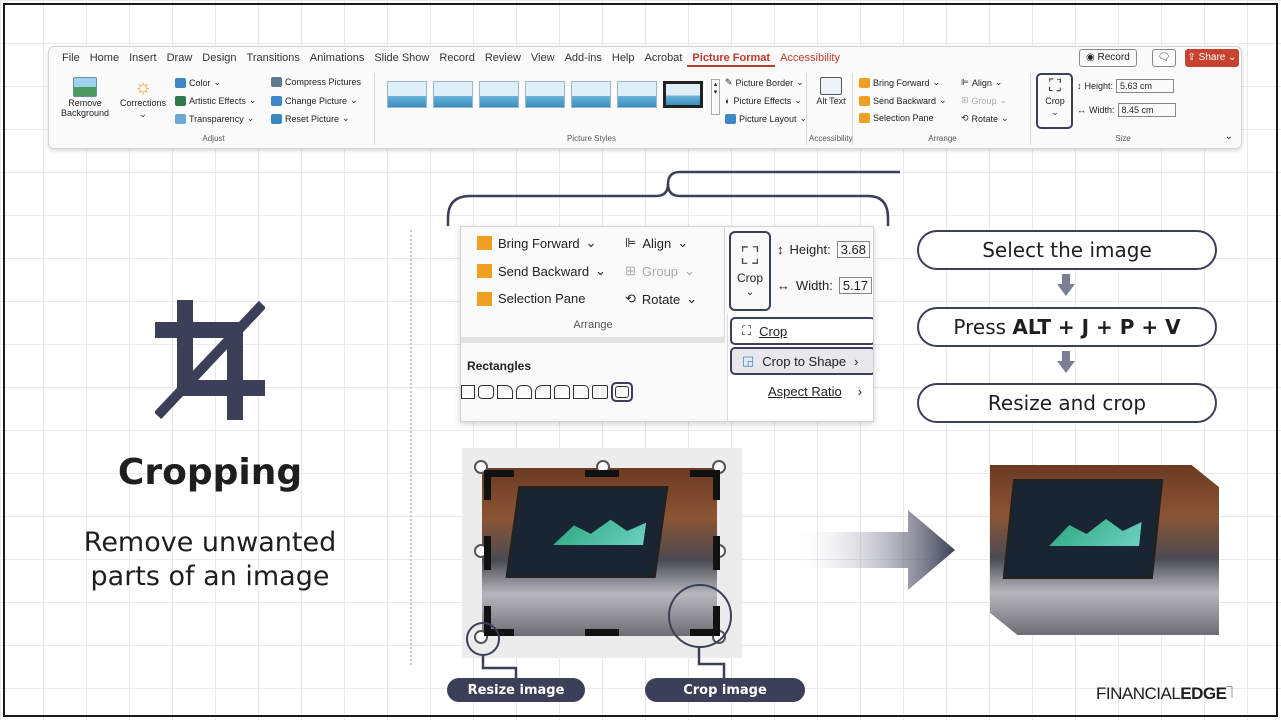 The height and width of the screenshot is (720, 1281). Describe the element at coordinates (310, 118) in the screenshot. I see `reset-picture-button: Reset Picture ⌄` at that location.